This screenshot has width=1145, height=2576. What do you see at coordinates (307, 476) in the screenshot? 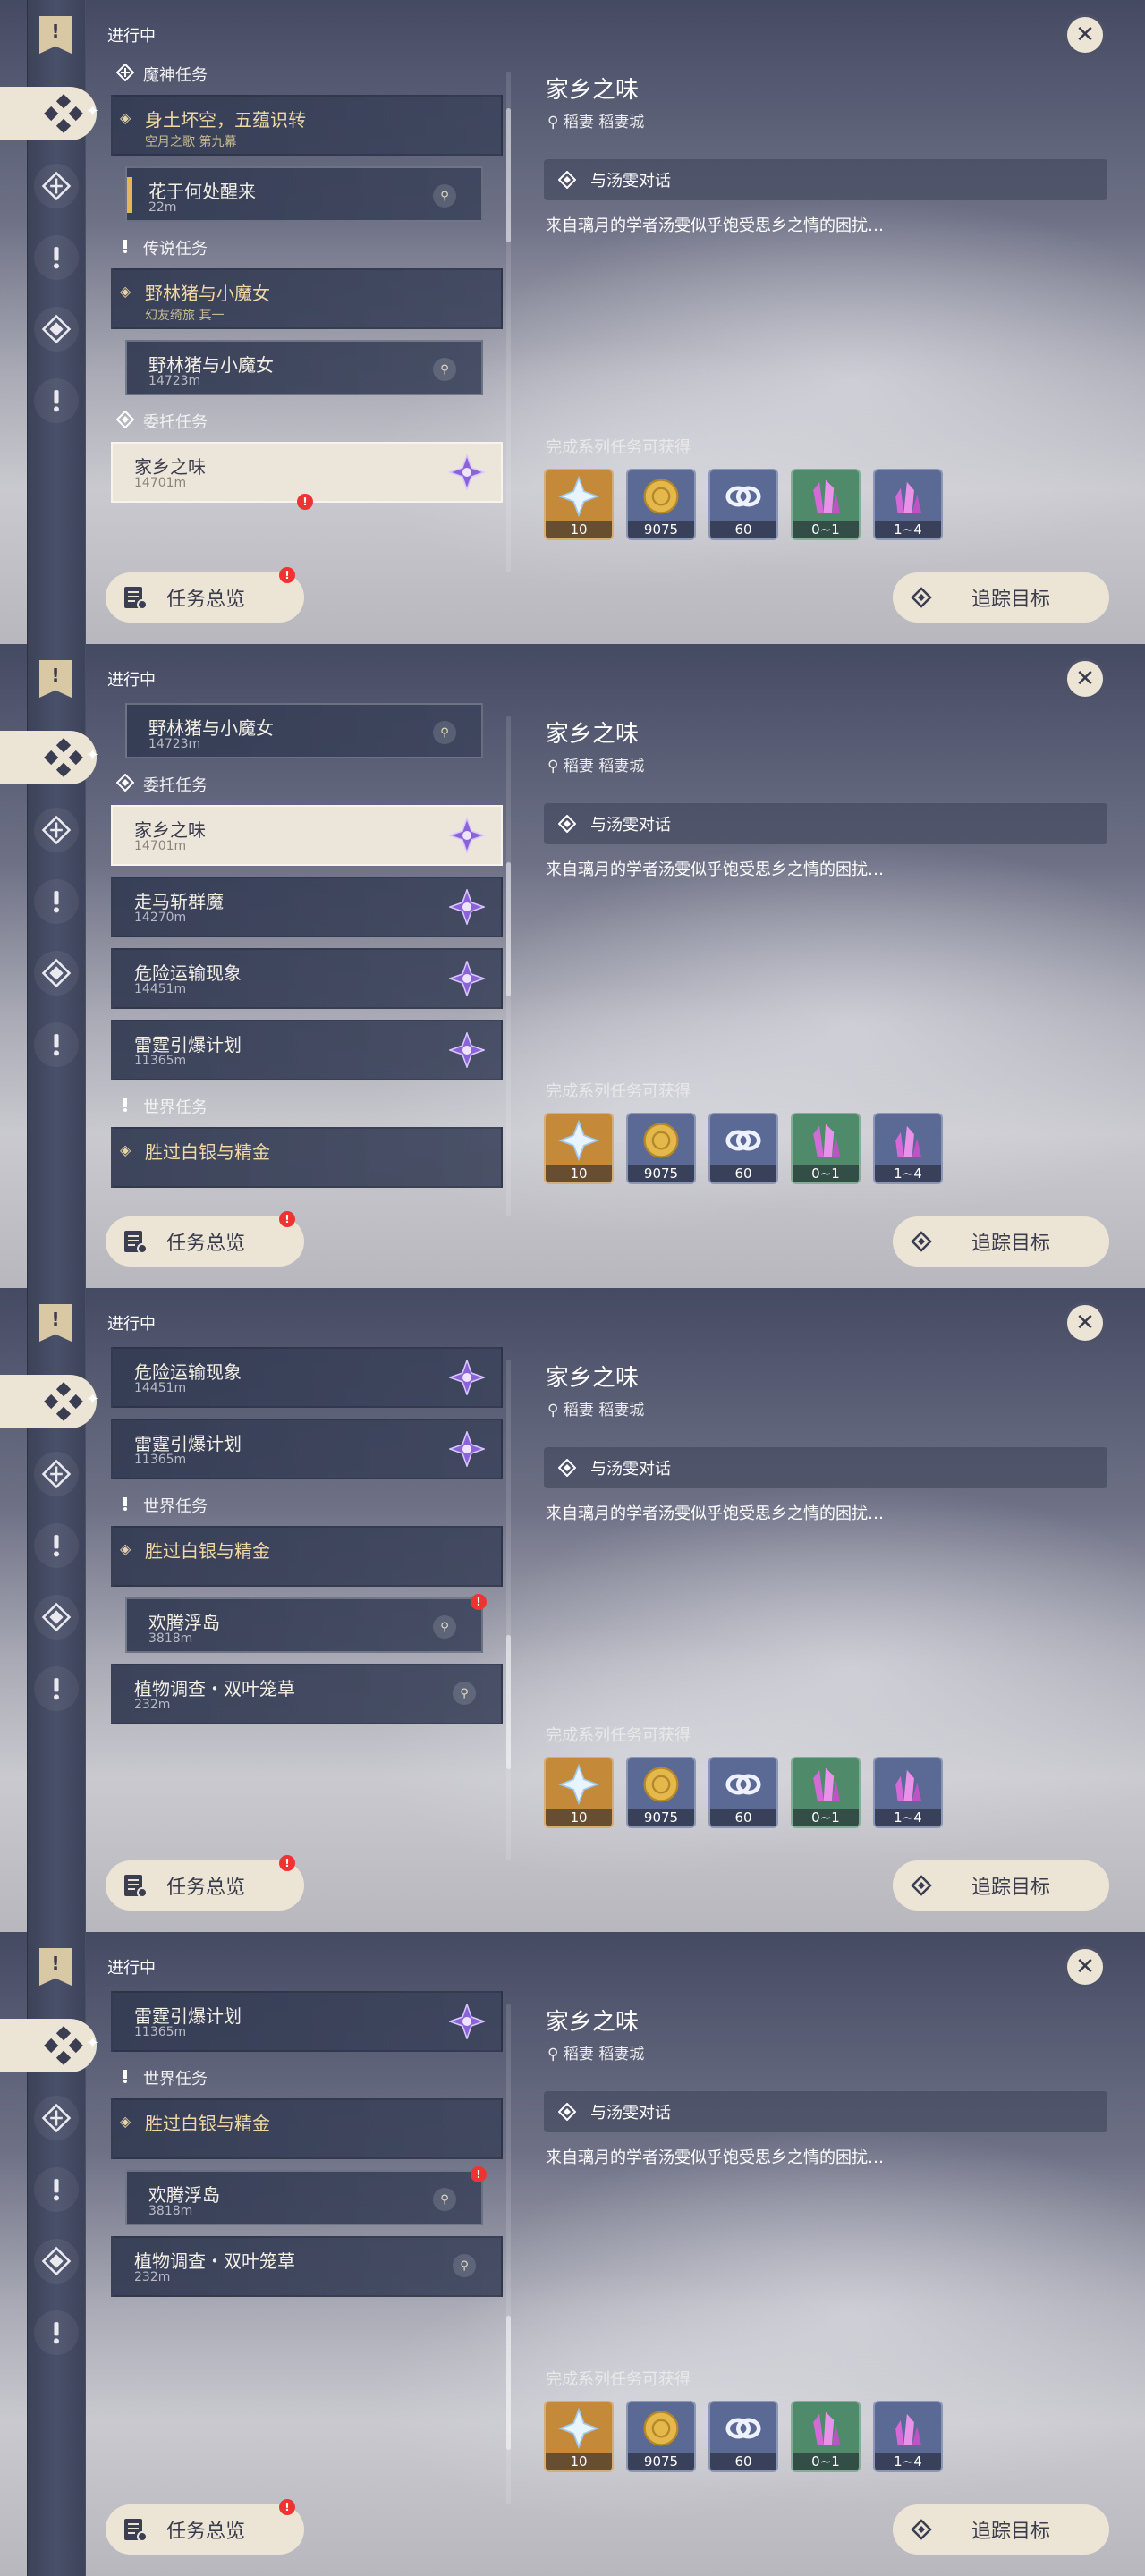
I see `quest-item: 家乡之味 14701m!` at bounding box center [307, 476].